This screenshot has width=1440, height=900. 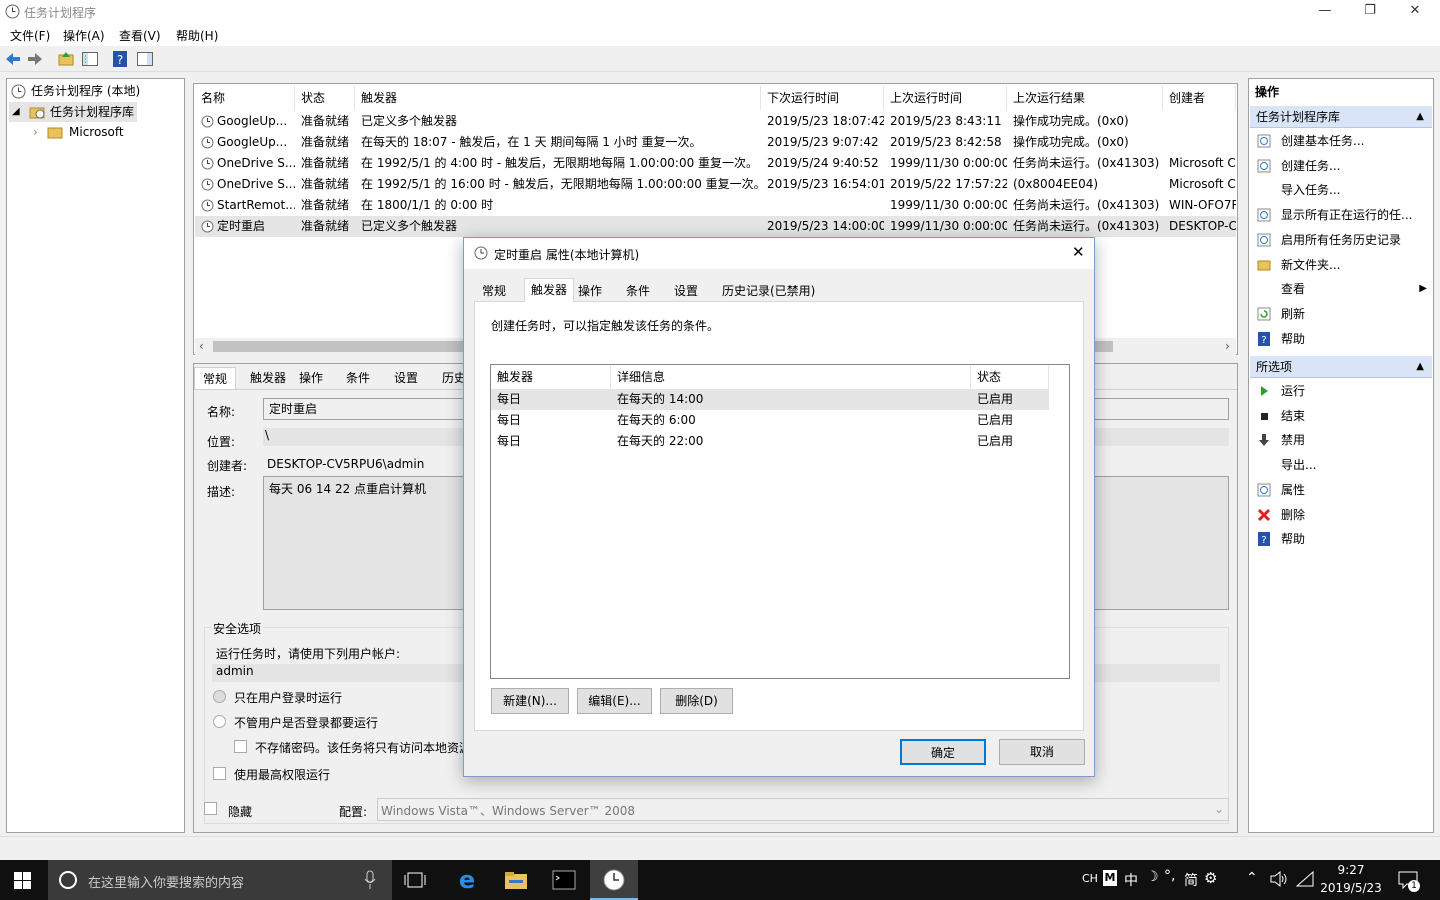 I want to click on detail-tab-triggers: 触发器, so click(x=268, y=378).